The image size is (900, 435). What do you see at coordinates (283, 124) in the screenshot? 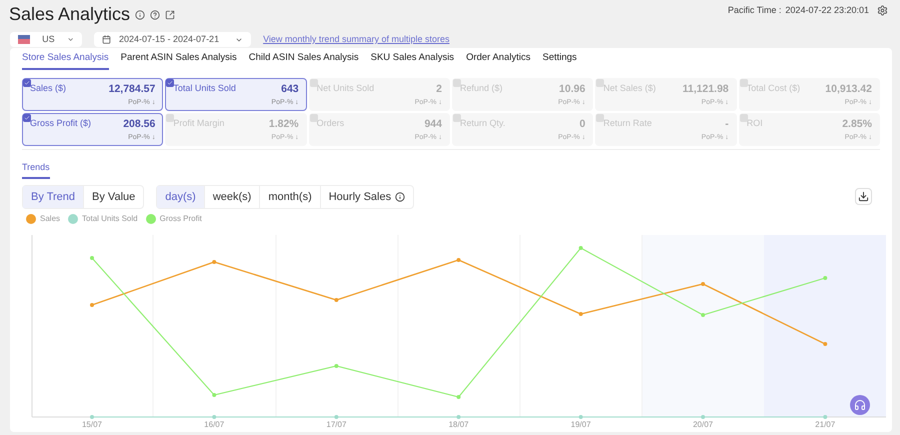
I see `metric-value: 1.82%` at bounding box center [283, 124].